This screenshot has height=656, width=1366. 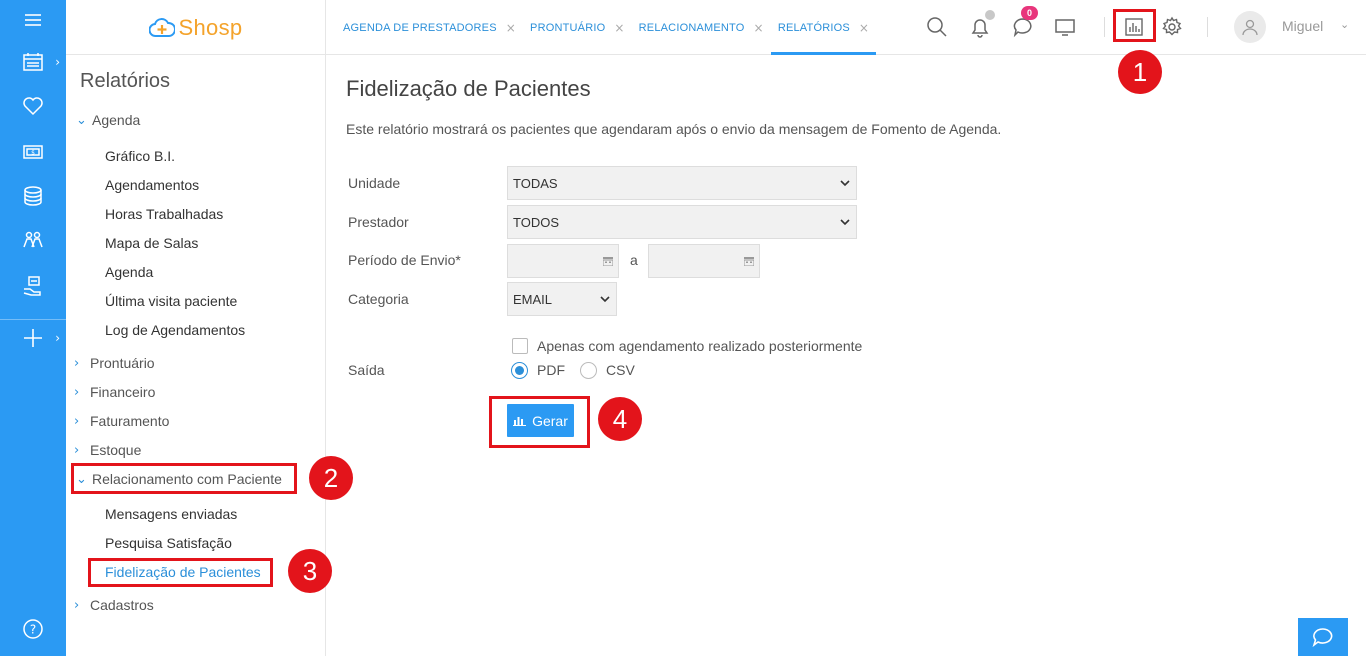 I want to click on sidebar-item-log-agendamentos: Log de Agendamentos, so click(x=175, y=330).